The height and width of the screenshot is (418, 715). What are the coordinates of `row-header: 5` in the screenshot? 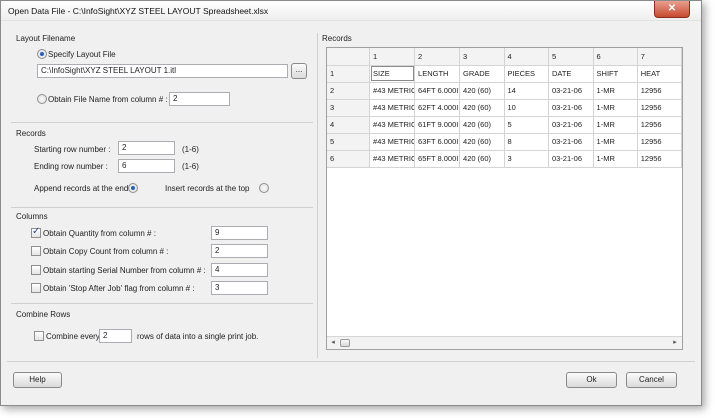 It's located at (349, 142).